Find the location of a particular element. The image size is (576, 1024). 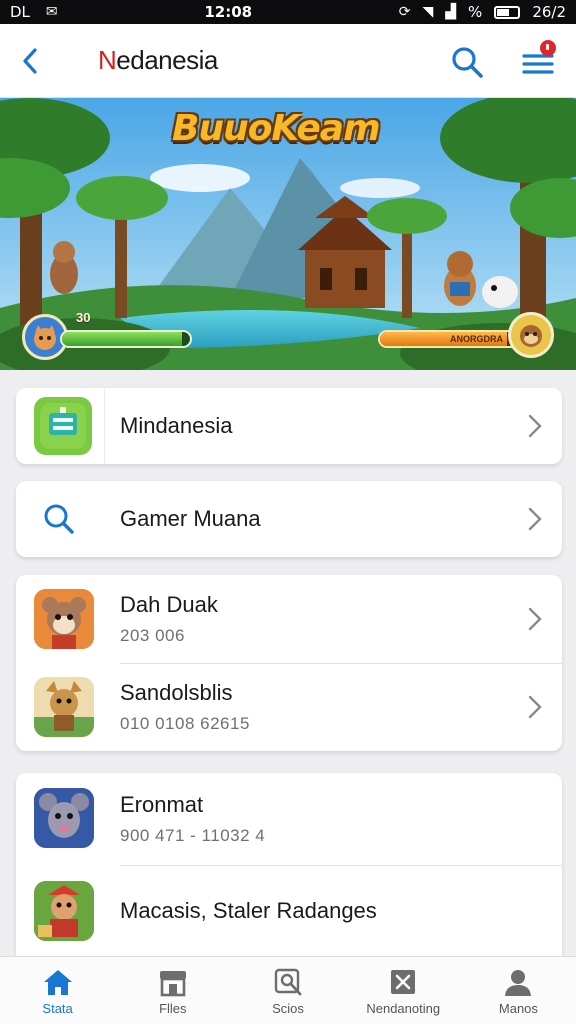

page-title-rest: edanesia is located at coordinates (167, 60).